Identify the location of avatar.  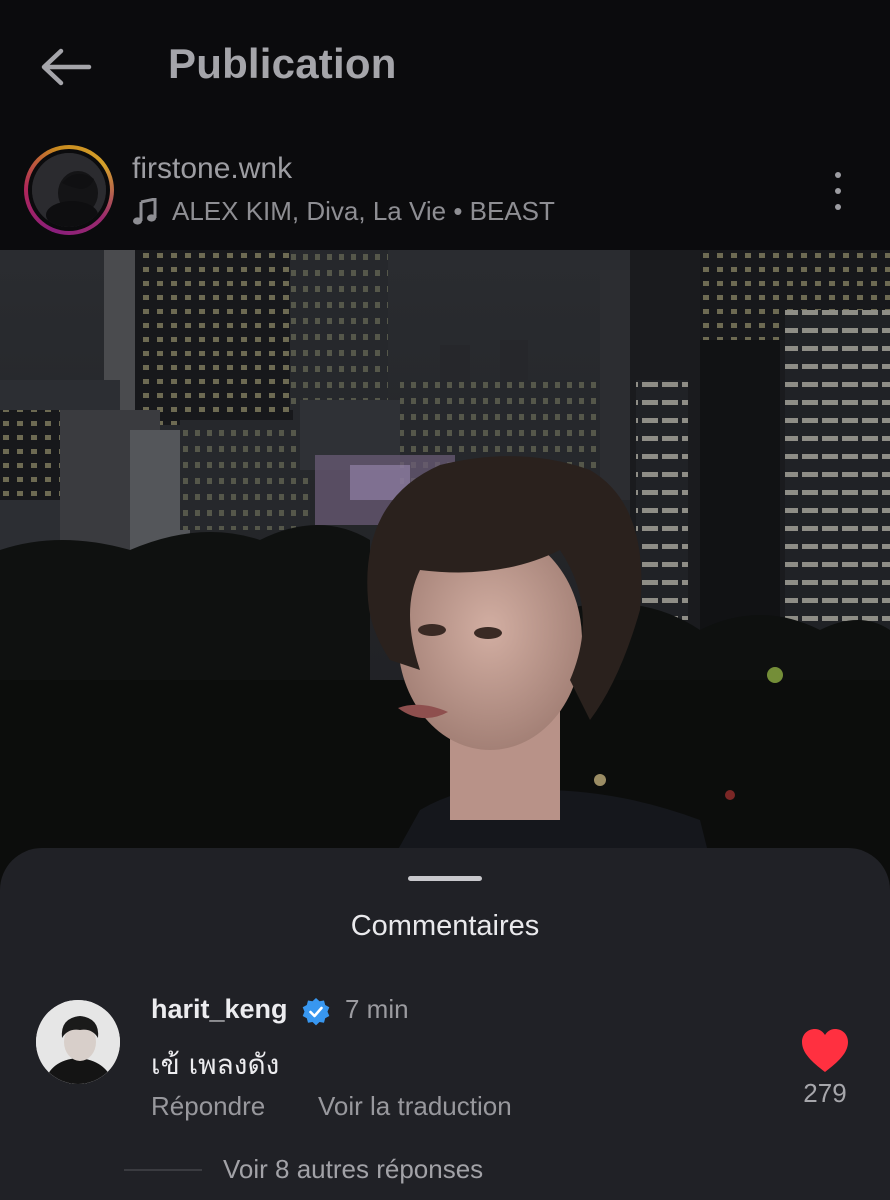
(69, 190).